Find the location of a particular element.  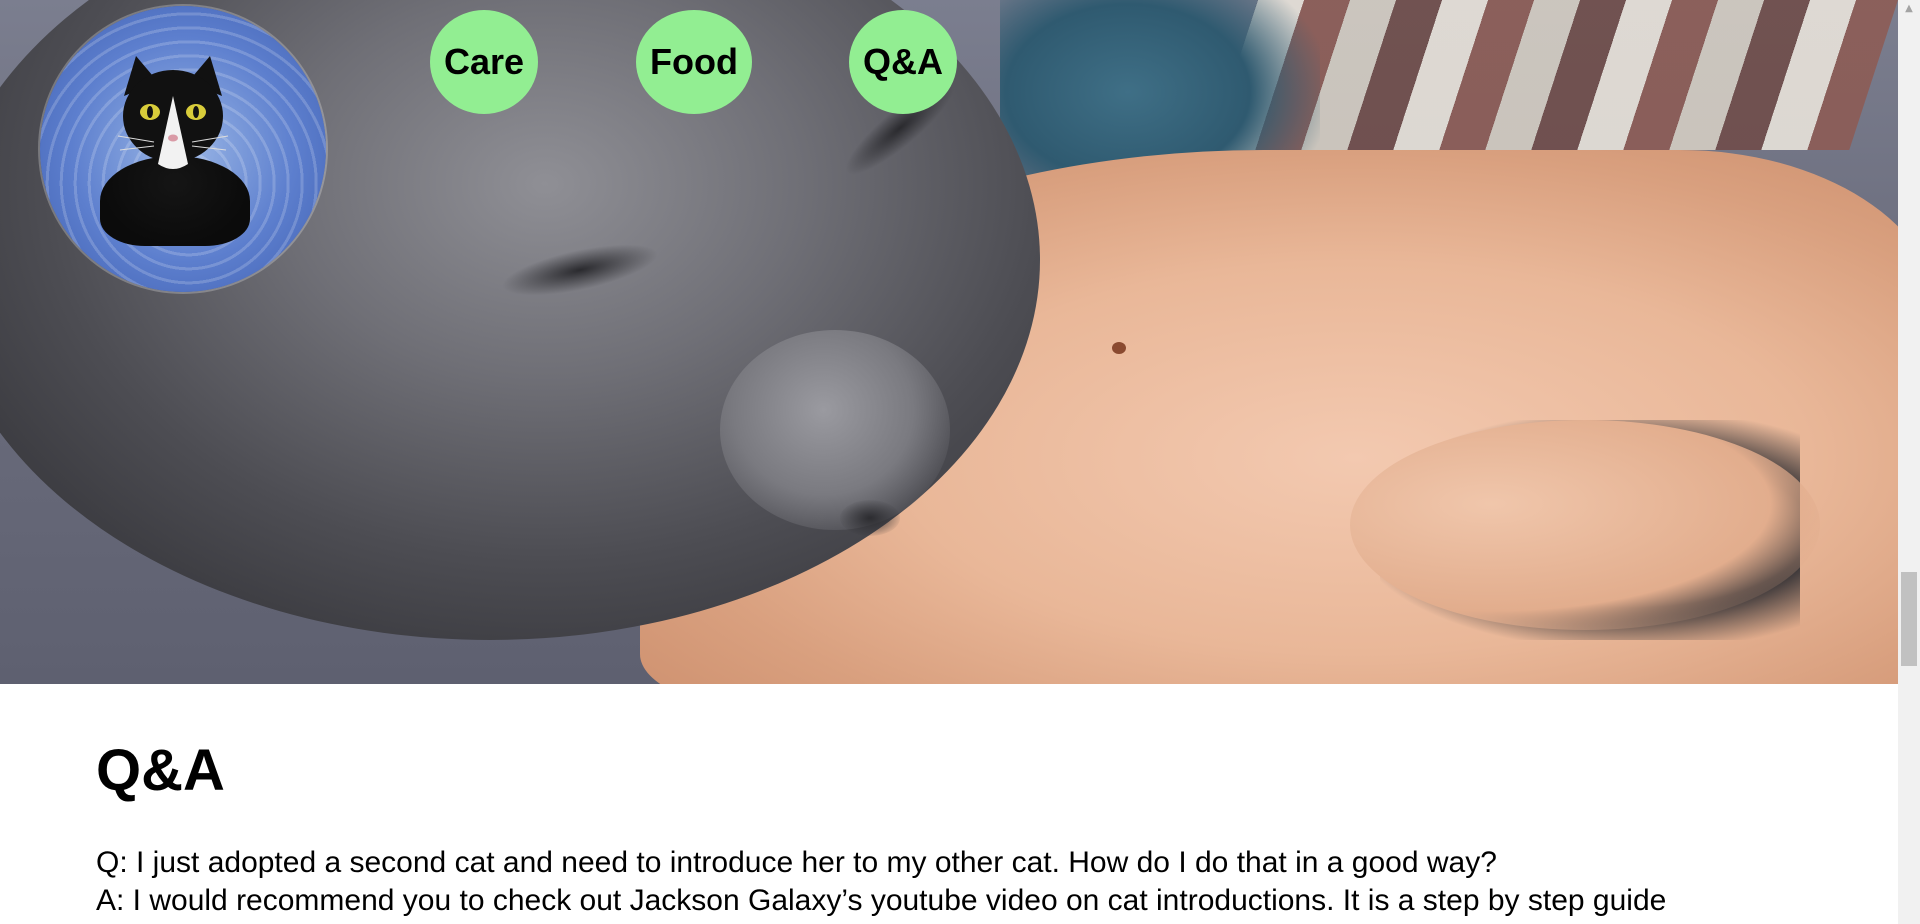

scroll-up-arrow-icon: ▲ is located at coordinates (1909, 8).